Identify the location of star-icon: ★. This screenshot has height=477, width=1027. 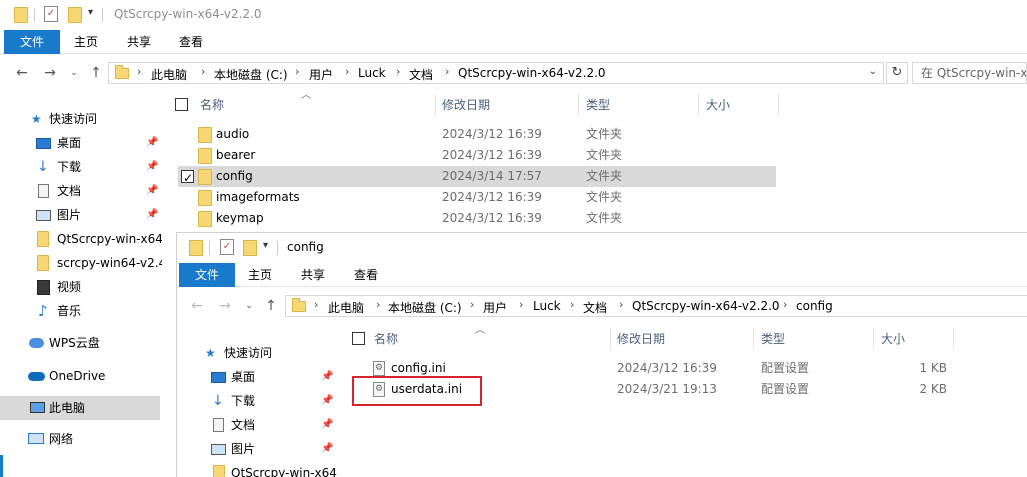
(210, 353).